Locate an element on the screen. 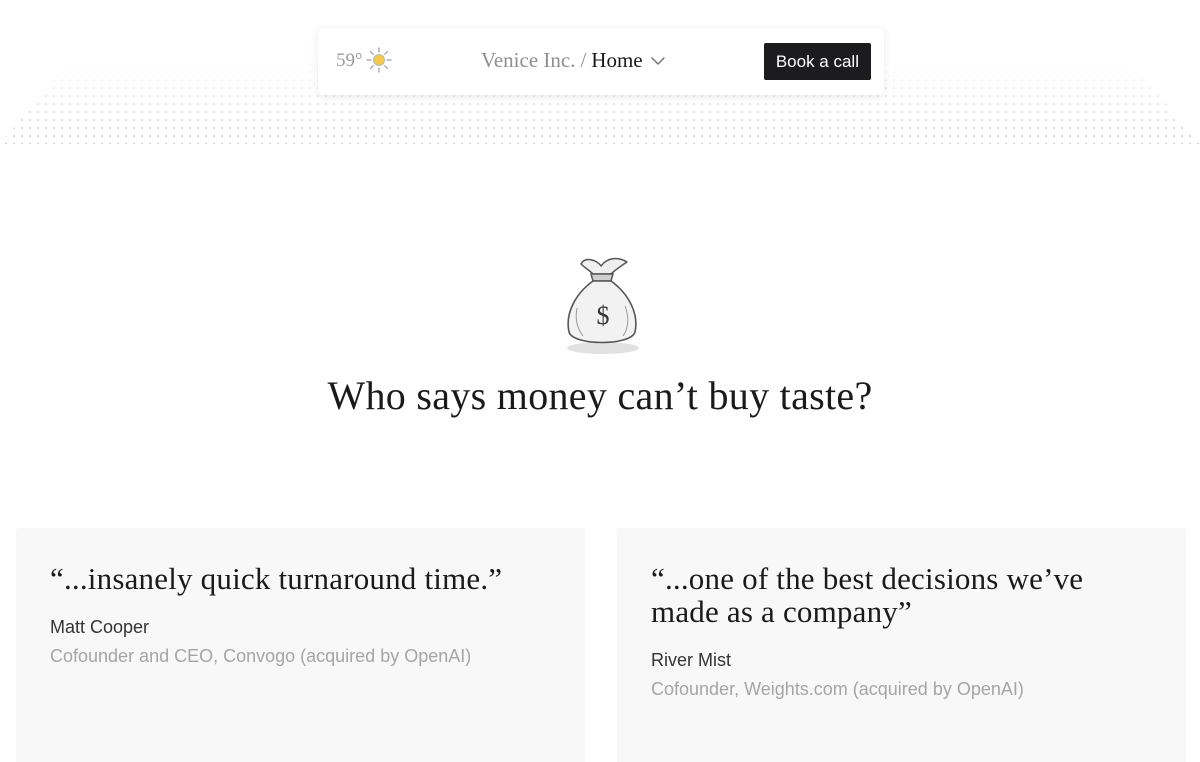 The width and height of the screenshot is (1200, 762). breadcrumb: Venice Inc. / Home is located at coordinates (573, 60).